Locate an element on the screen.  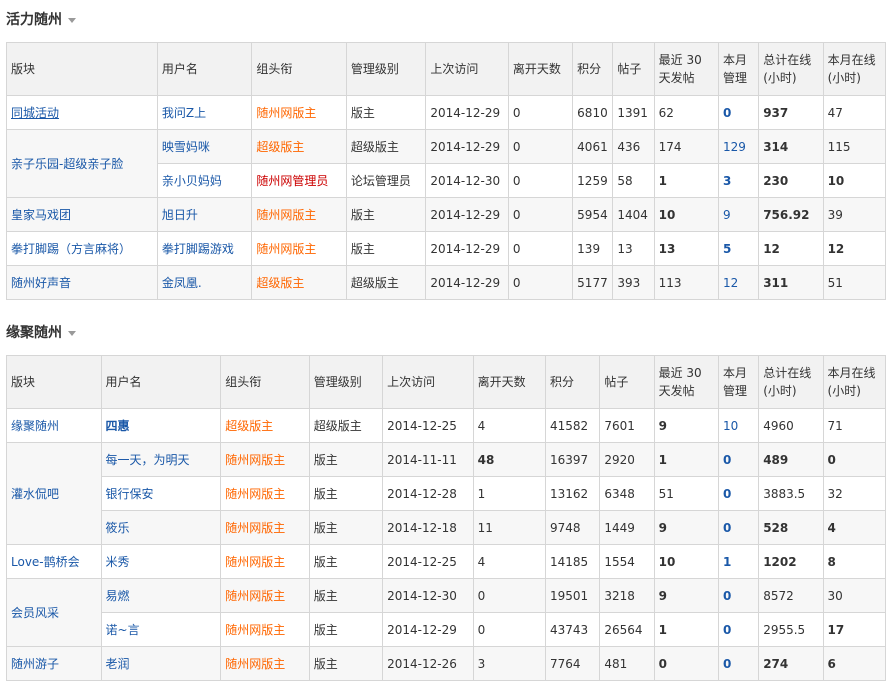
total-online: 230 is located at coordinates (776, 180).